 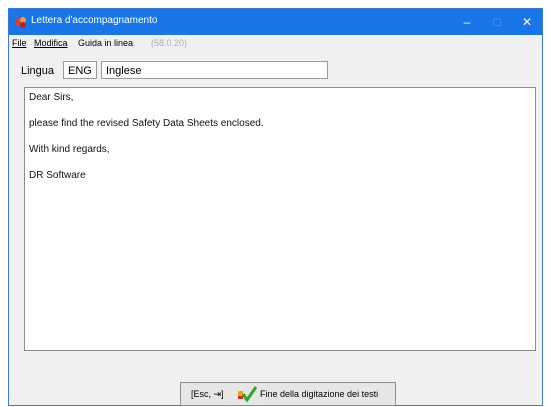 I want to click on menu-modifica: Modifica, so click(x=51, y=43).